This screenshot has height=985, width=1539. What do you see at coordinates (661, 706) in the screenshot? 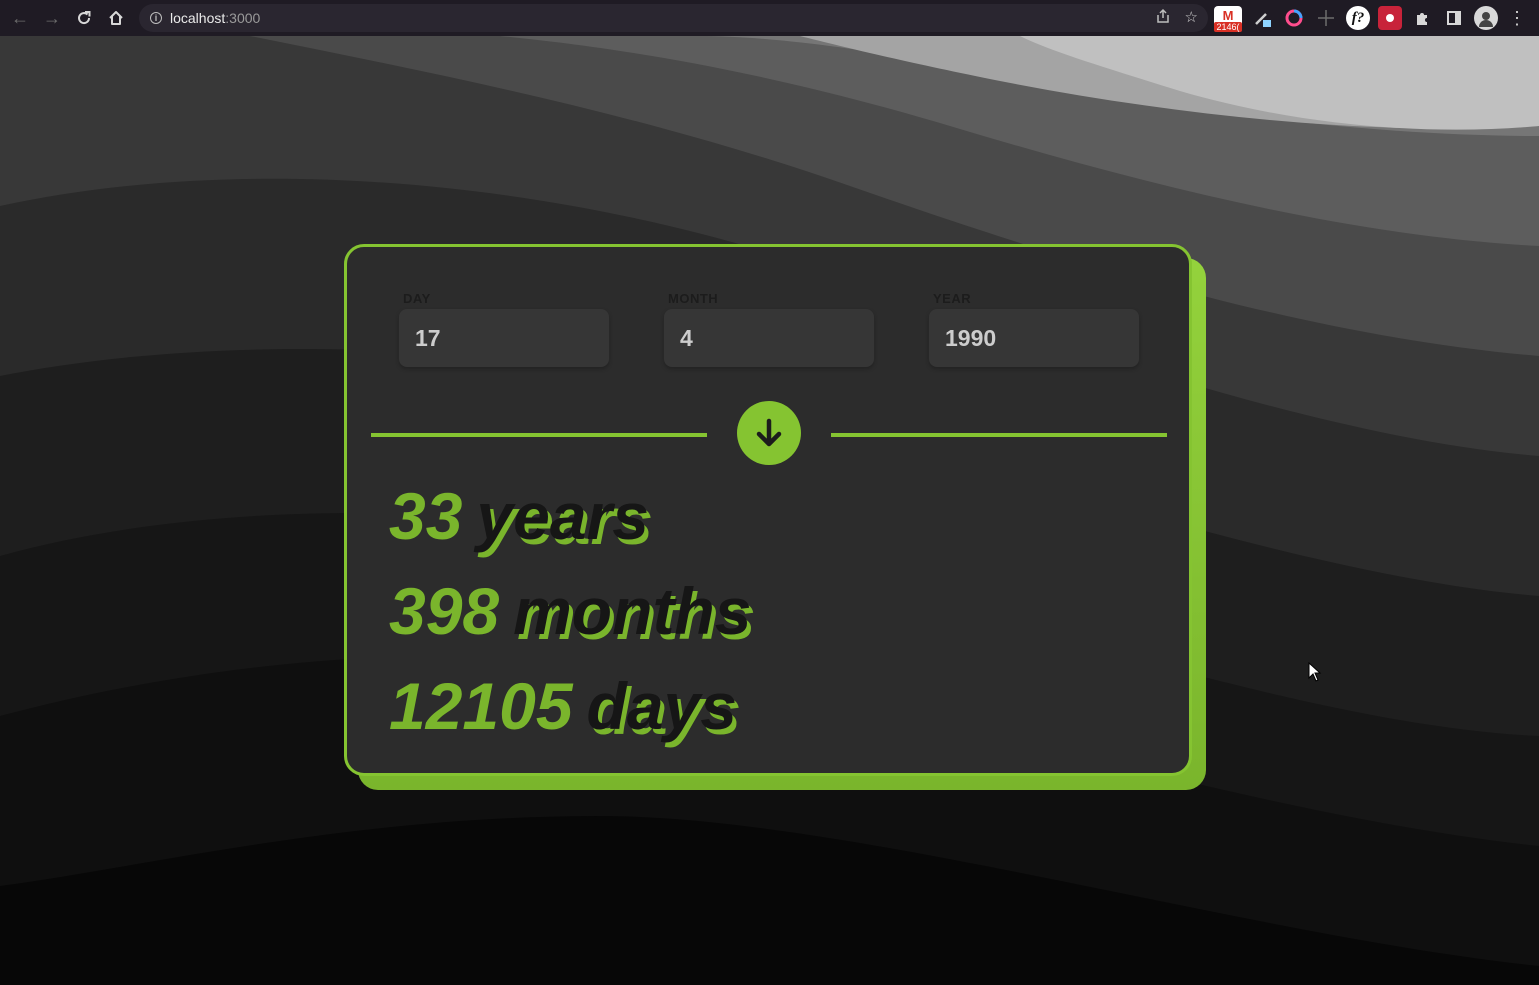
I see `days-unit: days` at bounding box center [661, 706].